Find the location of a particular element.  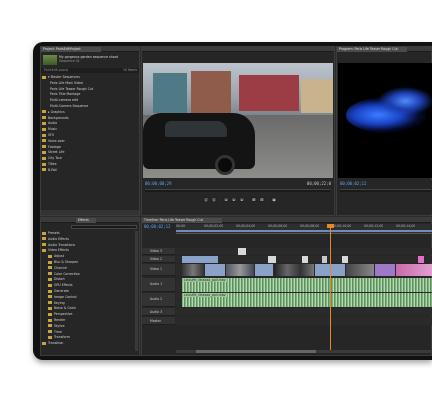

list-item: Music is located at coordinates (90, 130).